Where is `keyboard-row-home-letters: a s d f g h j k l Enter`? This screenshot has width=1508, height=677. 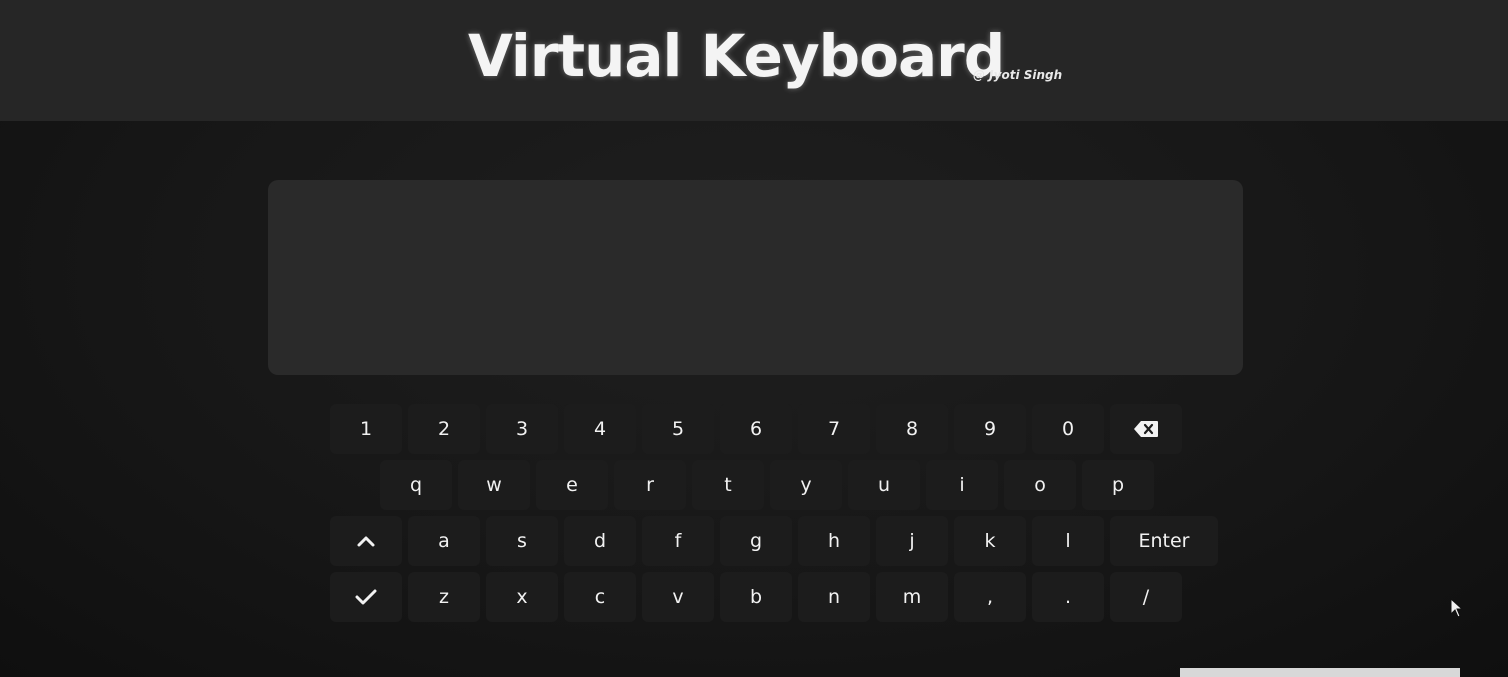
keyboard-row-home-letters: a s d f g h j k l Enter is located at coordinates (774, 541).